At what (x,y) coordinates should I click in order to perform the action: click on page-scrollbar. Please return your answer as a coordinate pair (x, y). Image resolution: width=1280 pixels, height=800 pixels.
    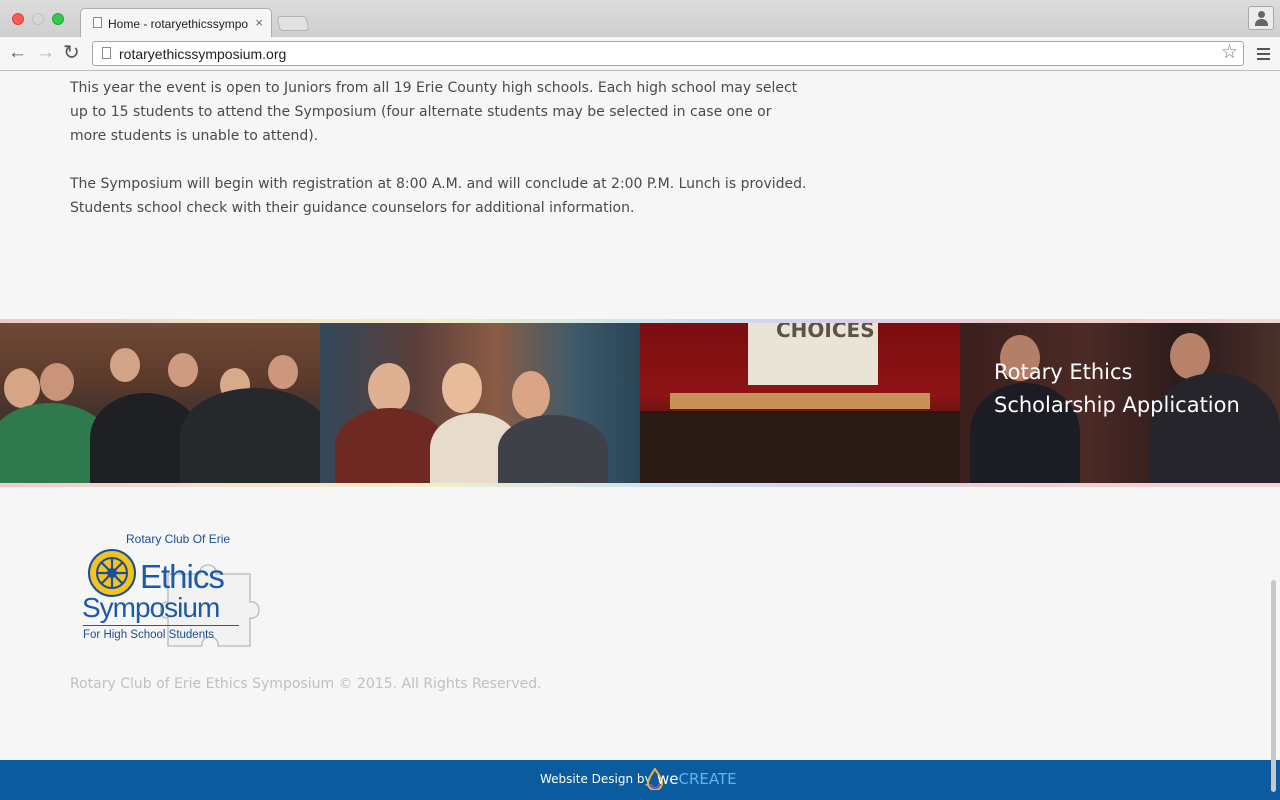
    Looking at the image, I should click on (1273, 686).